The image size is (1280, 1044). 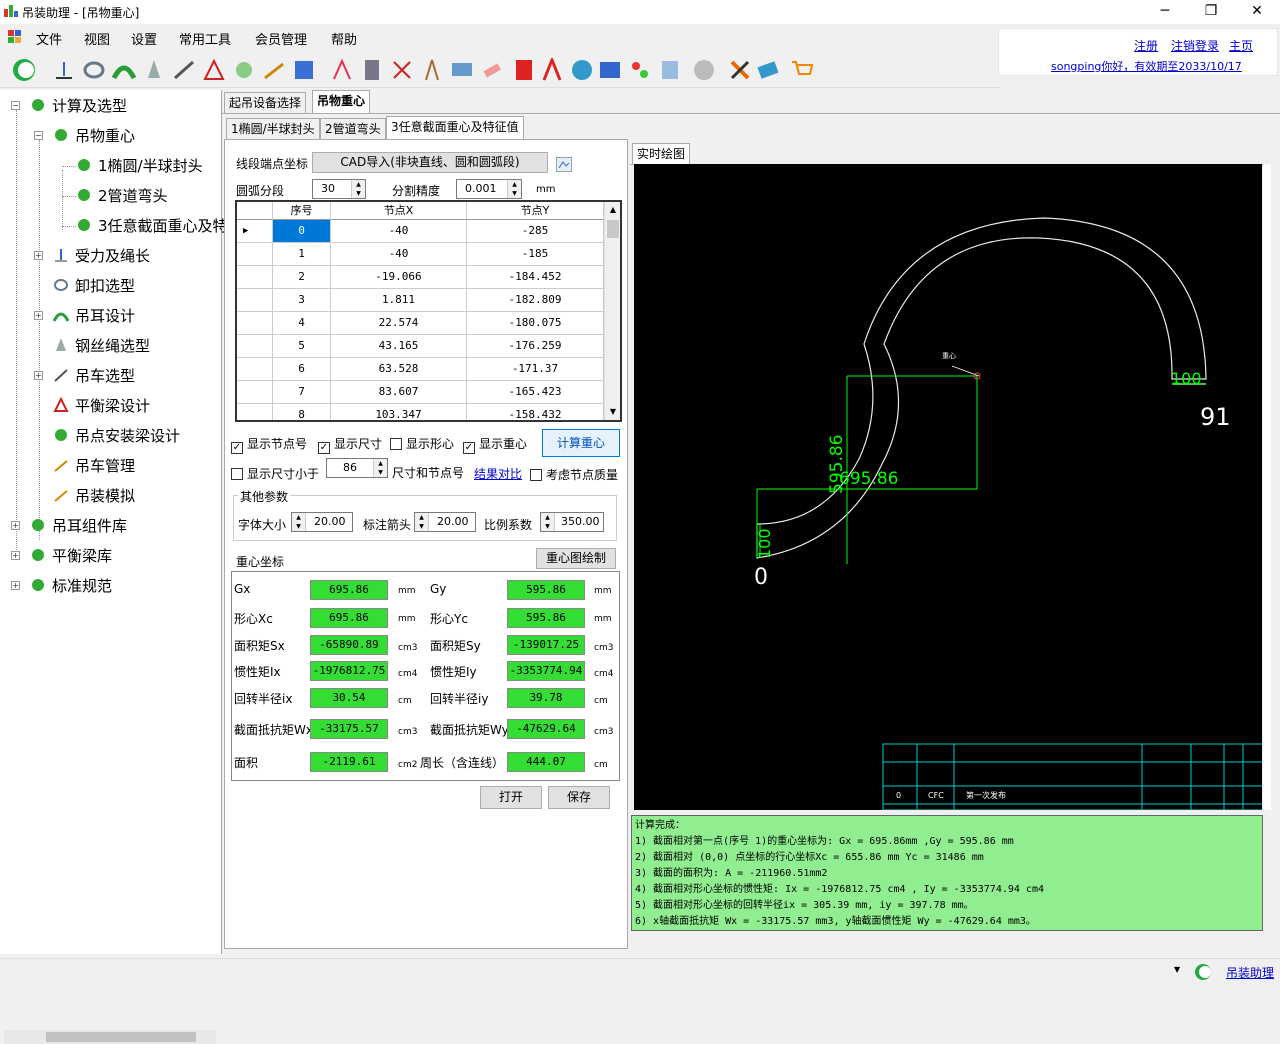 What do you see at coordinates (353, 129) in the screenshot?
I see `tab-elbow: 2管道弯头` at bounding box center [353, 129].